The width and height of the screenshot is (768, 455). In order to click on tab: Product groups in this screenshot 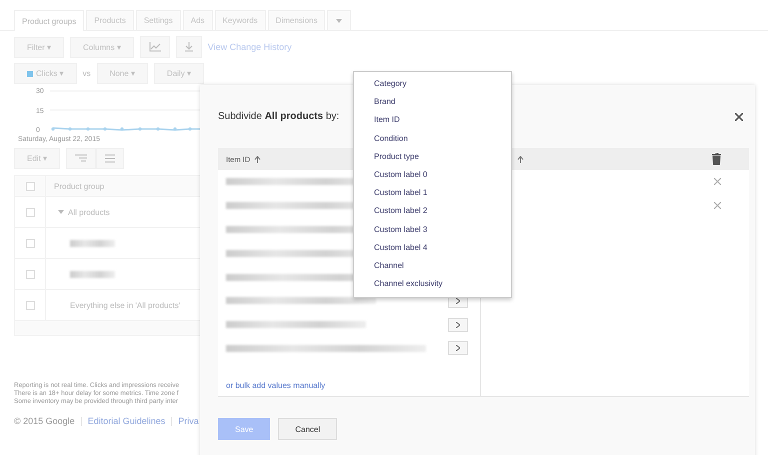, I will do `click(49, 20)`.